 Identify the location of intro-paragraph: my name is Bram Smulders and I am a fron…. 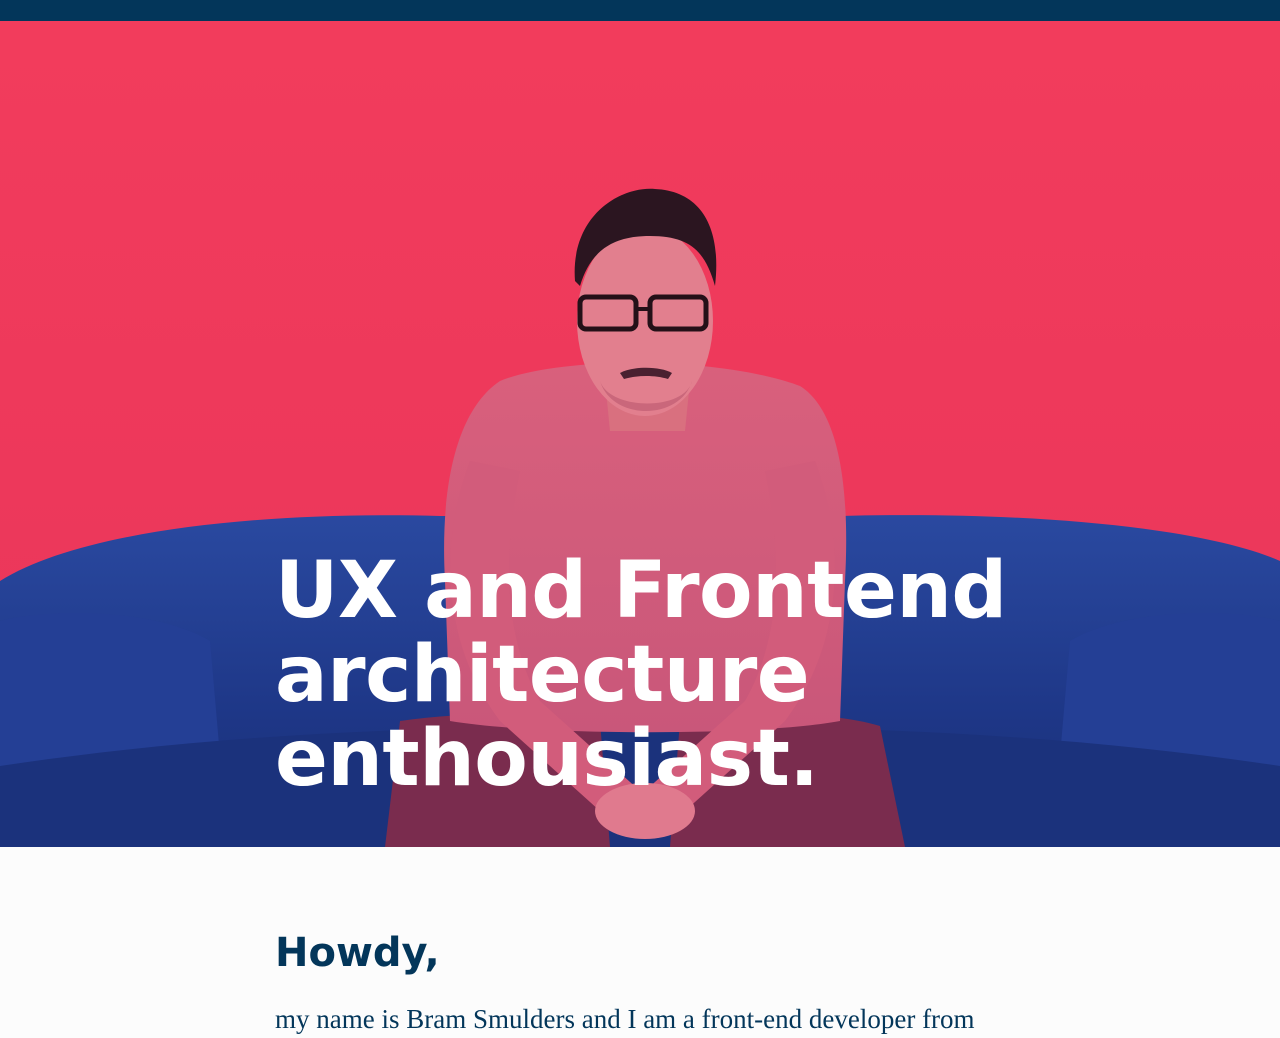
(625, 1019).